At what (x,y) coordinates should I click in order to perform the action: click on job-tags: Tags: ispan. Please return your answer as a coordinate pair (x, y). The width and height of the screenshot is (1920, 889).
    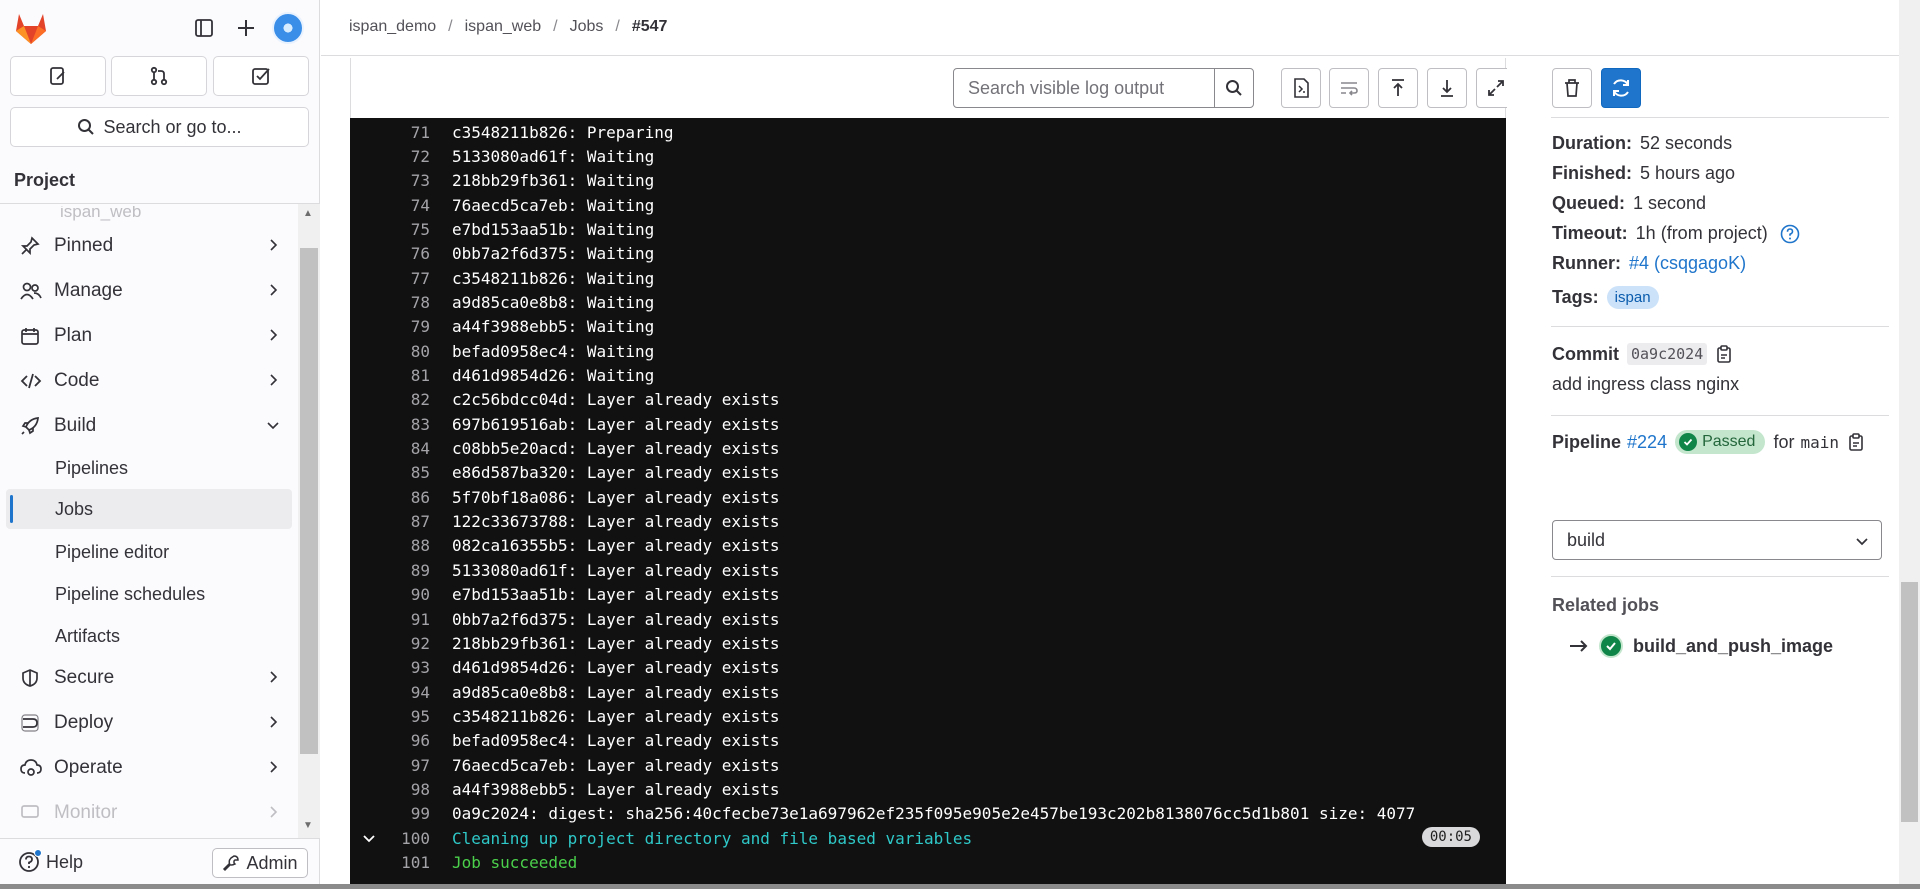
    Looking at the image, I should click on (1605, 297).